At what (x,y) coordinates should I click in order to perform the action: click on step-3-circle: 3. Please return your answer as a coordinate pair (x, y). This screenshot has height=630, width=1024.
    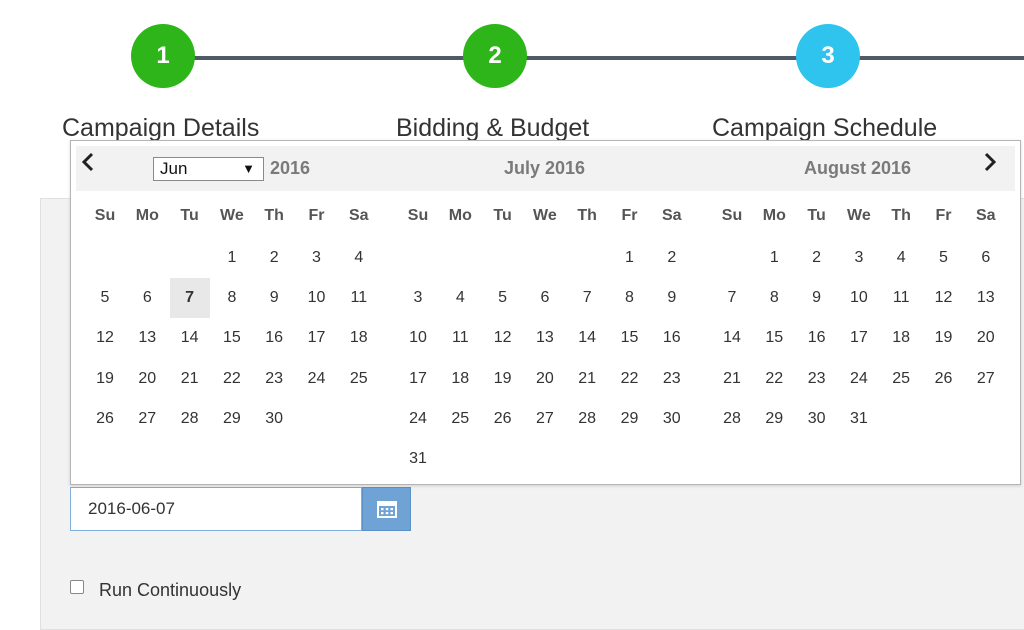
    Looking at the image, I should click on (828, 56).